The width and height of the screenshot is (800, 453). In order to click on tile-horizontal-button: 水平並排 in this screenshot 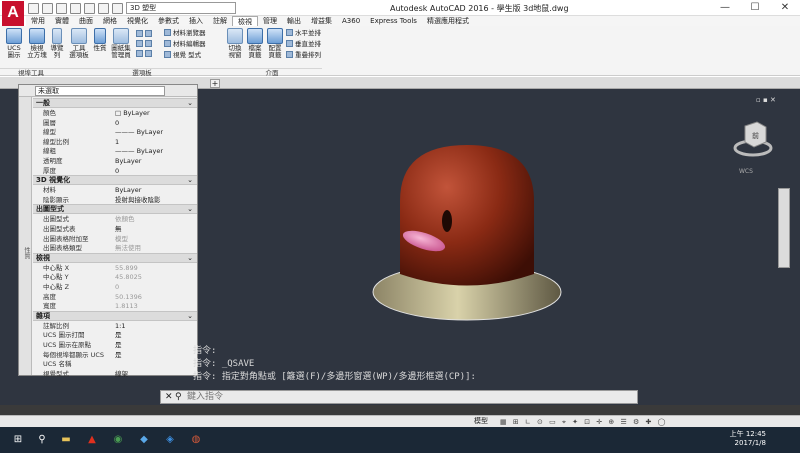, I will do `click(303, 33)`.